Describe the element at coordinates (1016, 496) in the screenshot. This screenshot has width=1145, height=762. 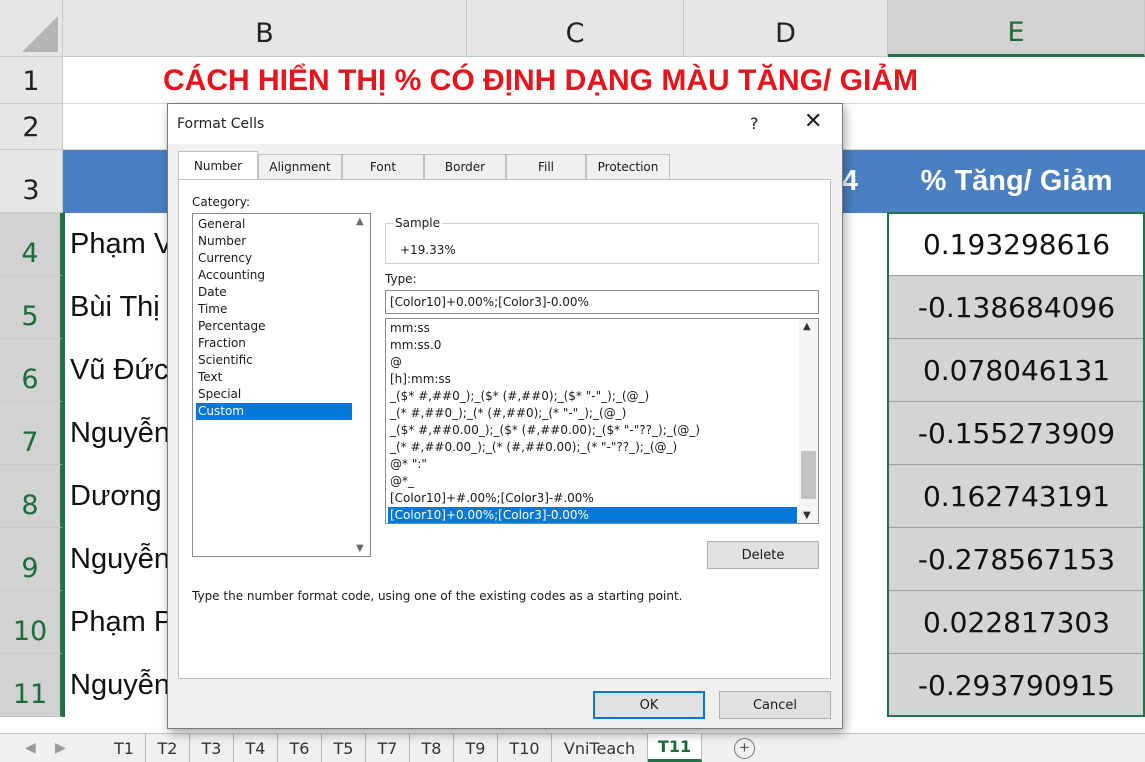
I see `value-cell: 0.162743191` at that location.